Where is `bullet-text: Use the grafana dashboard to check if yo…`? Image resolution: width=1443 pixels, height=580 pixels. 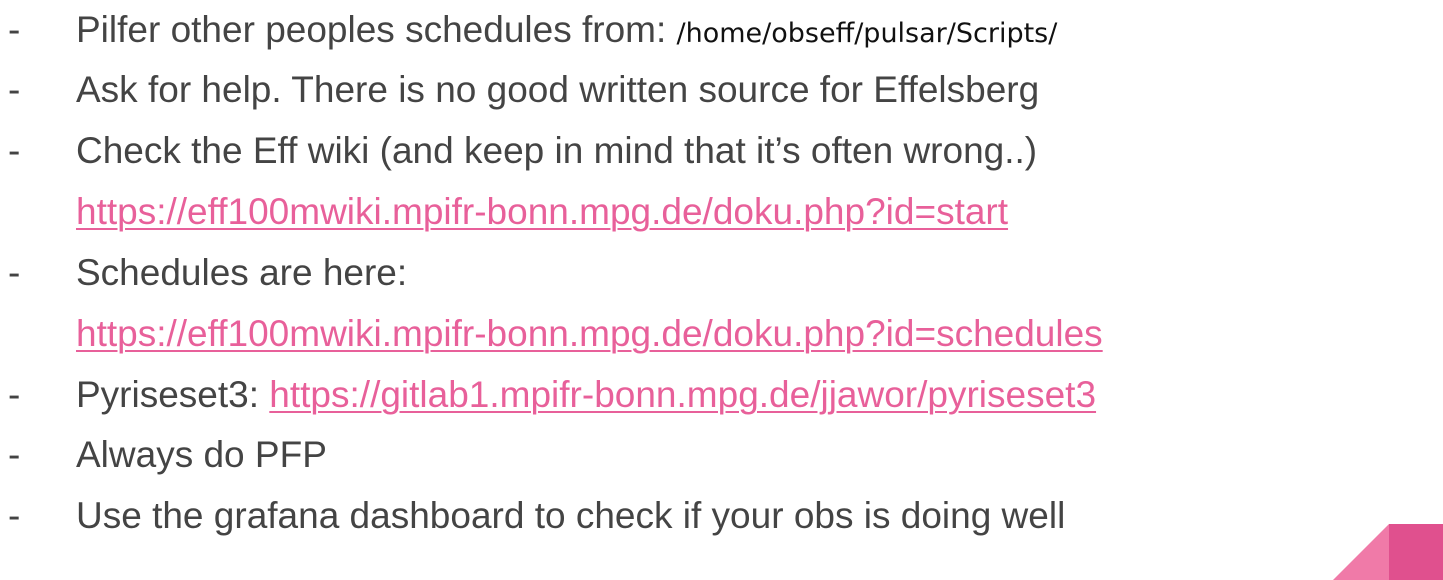
bullet-text: Use the grafana dashboard to check if yo… is located at coordinates (571, 515).